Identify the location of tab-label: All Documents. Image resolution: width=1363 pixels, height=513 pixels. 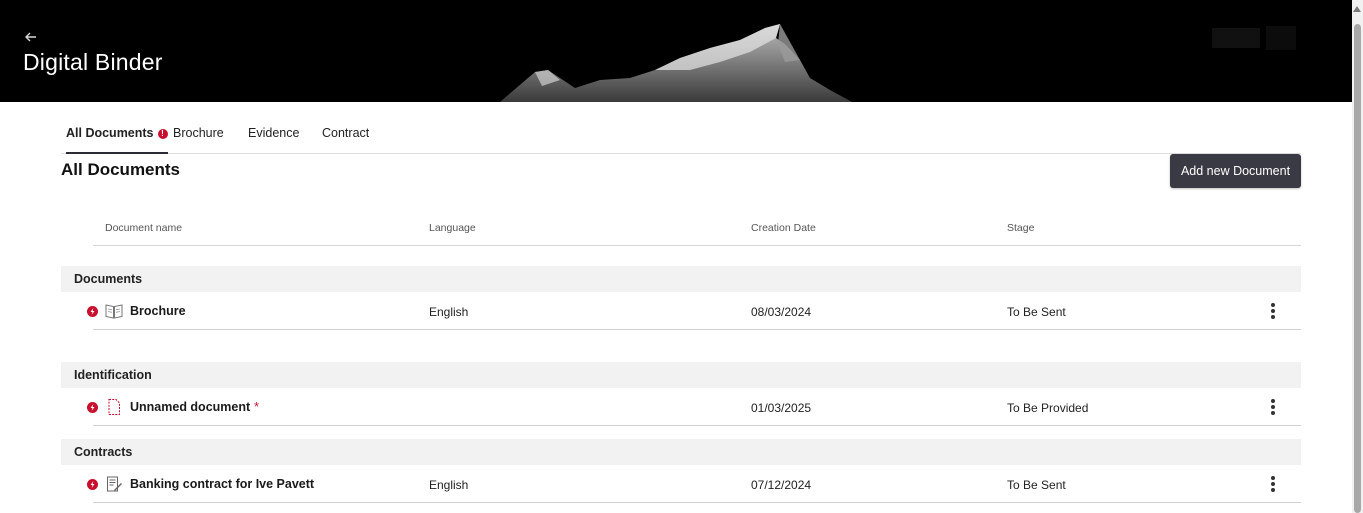
(110, 133).